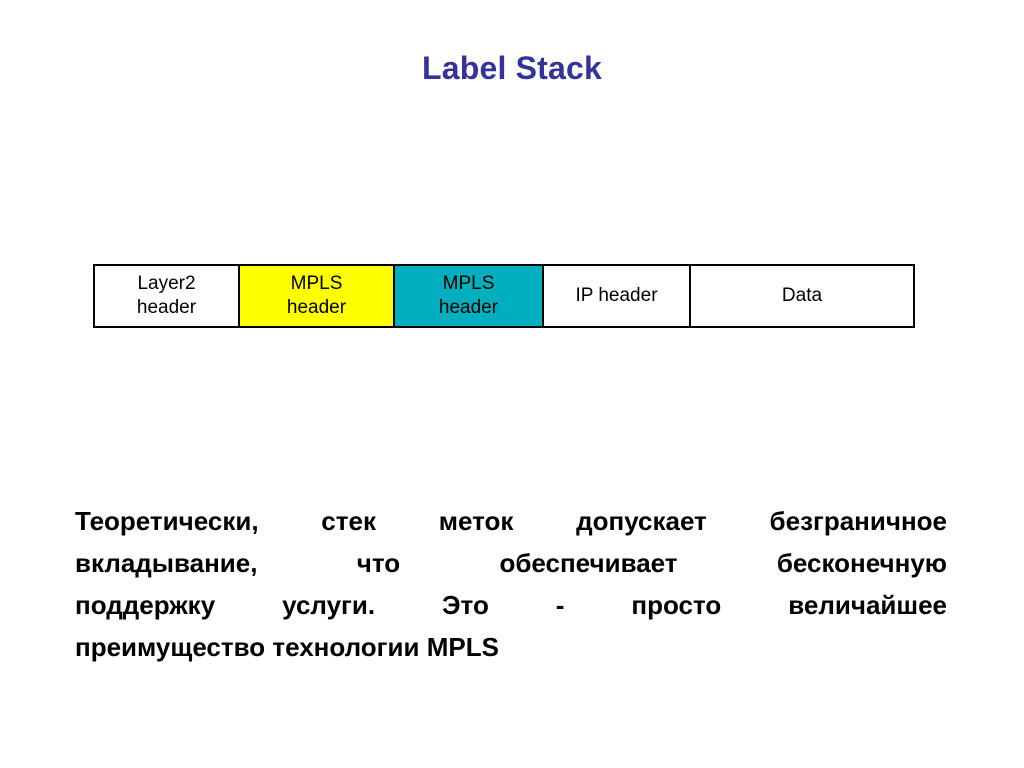 This screenshot has width=1024, height=768. I want to click on body-paragraph-line: преимущество технологии MPLS, so click(287, 647).